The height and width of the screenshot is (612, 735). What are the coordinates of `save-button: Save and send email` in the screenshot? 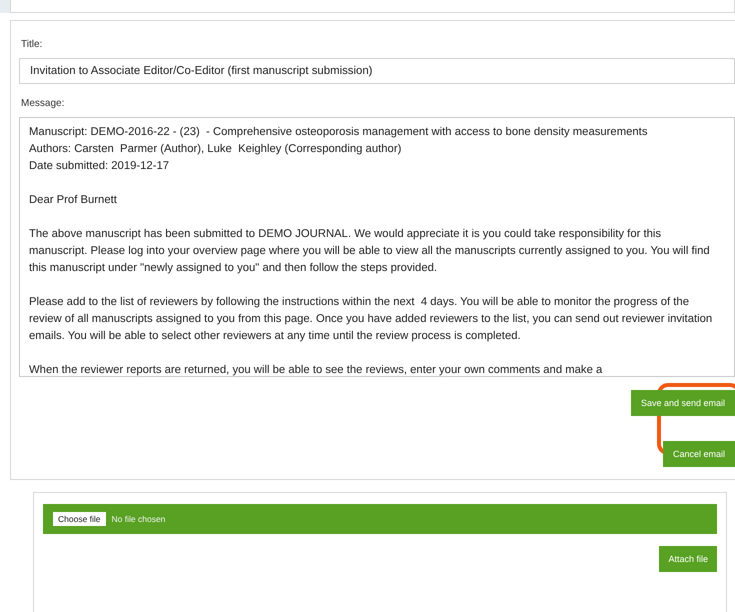 It's located at (682, 403).